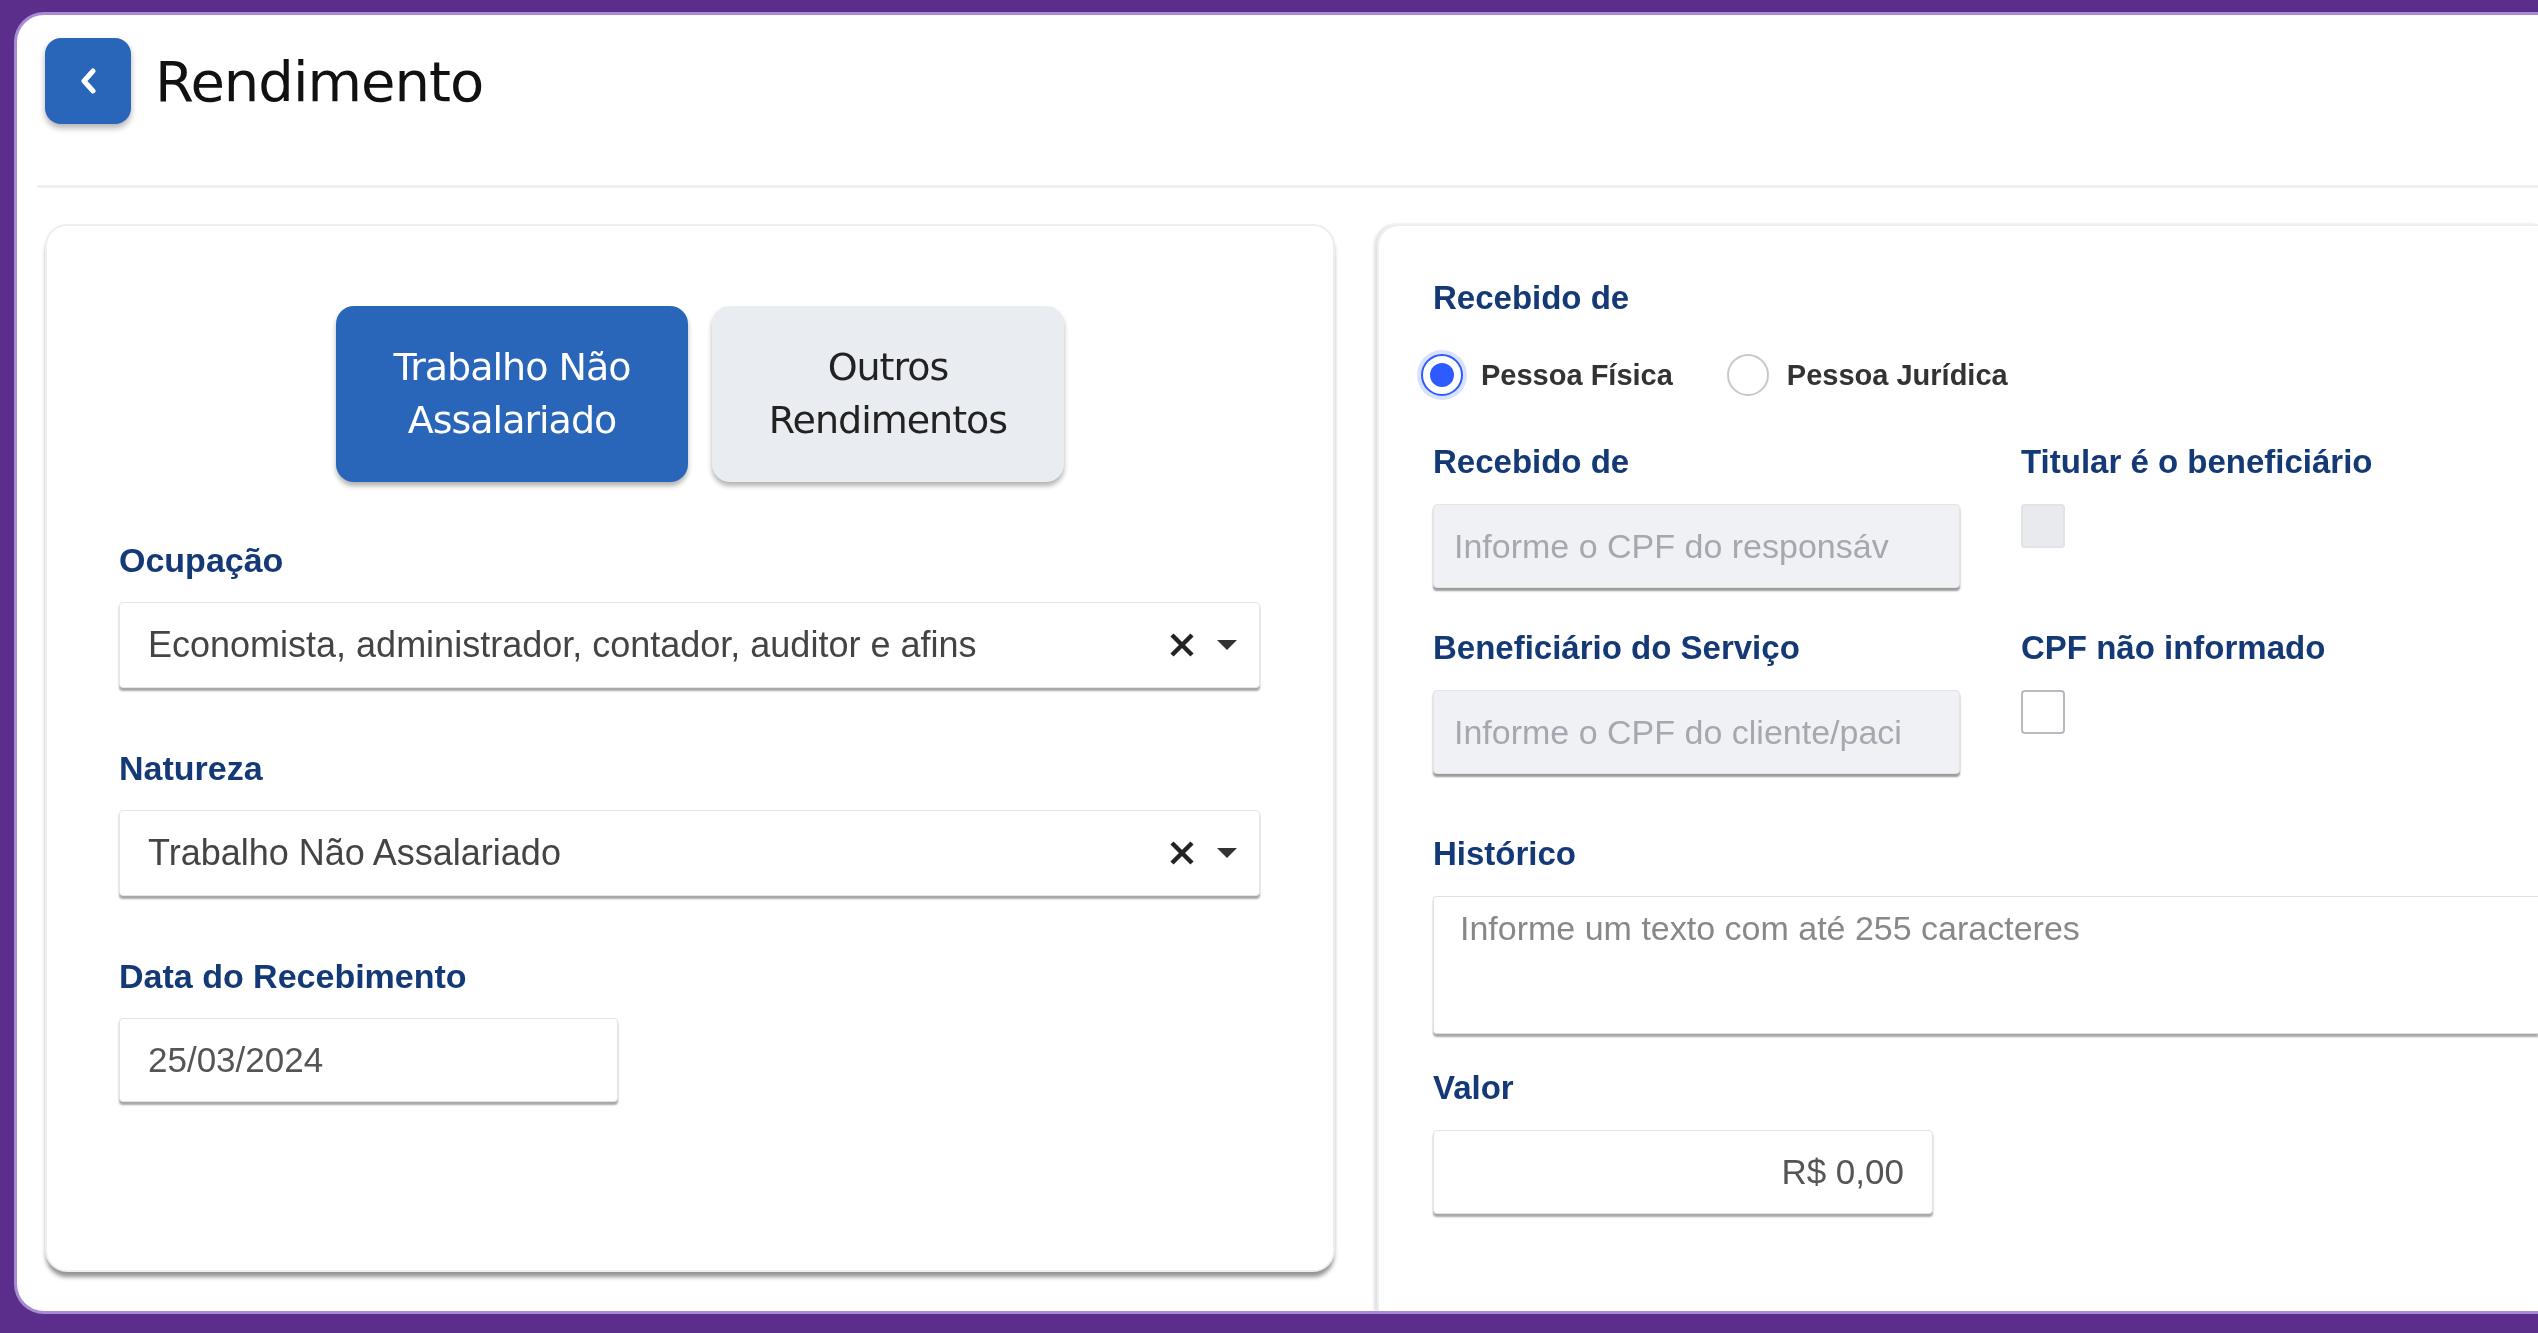 This screenshot has width=2538, height=1333. What do you see at coordinates (319, 81) in the screenshot?
I see `page-title: Rendimento` at bounding box center [319, 81].